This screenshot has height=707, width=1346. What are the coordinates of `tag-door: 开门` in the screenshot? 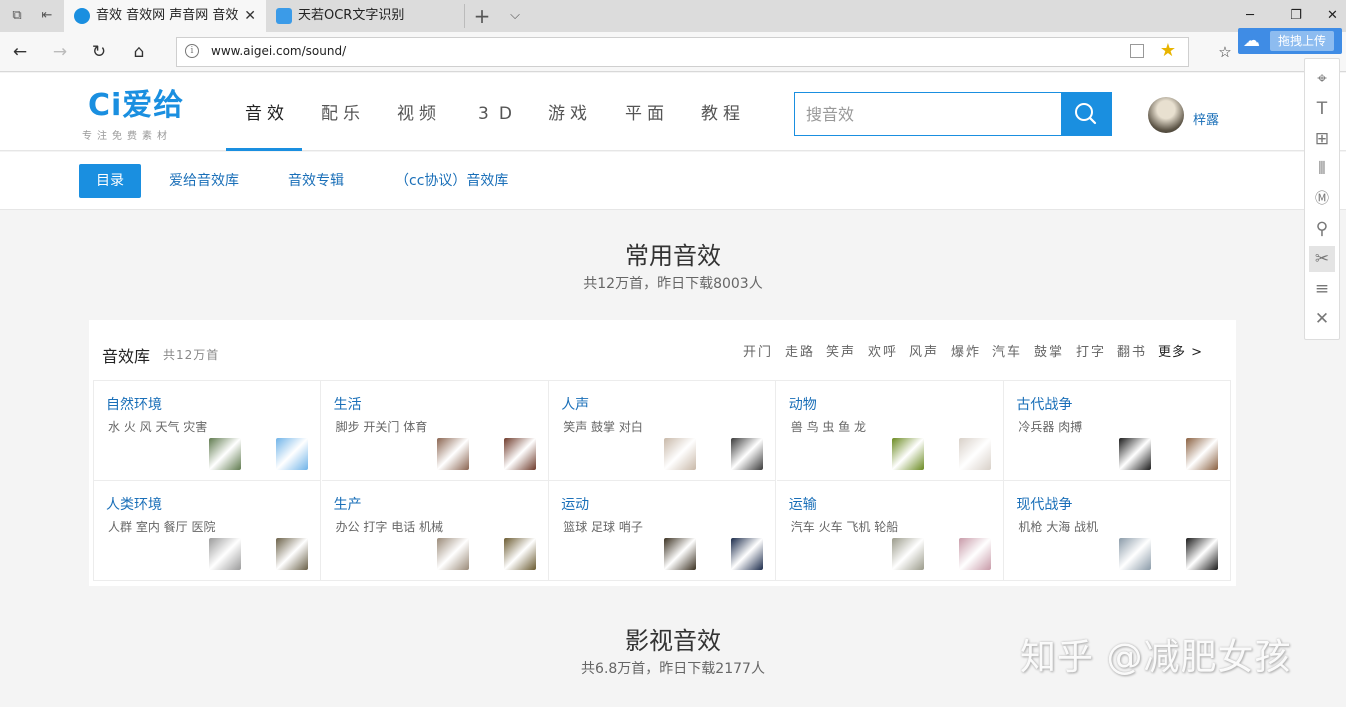 It's located at (758, 350).